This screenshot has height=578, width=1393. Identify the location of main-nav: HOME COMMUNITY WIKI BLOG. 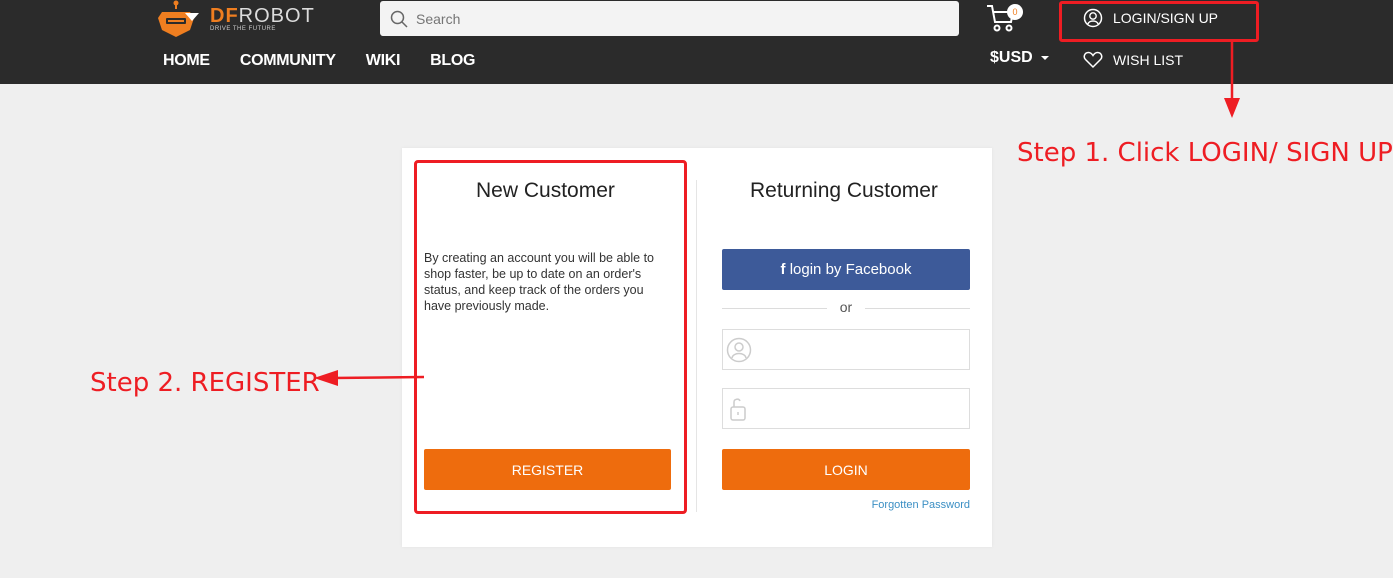
(319, 61).